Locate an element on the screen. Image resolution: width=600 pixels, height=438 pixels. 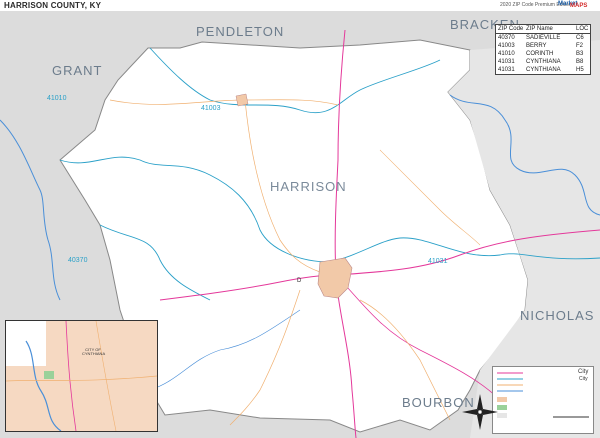
zip-name: SADIEVILLE is located at coordinates (543, 38).